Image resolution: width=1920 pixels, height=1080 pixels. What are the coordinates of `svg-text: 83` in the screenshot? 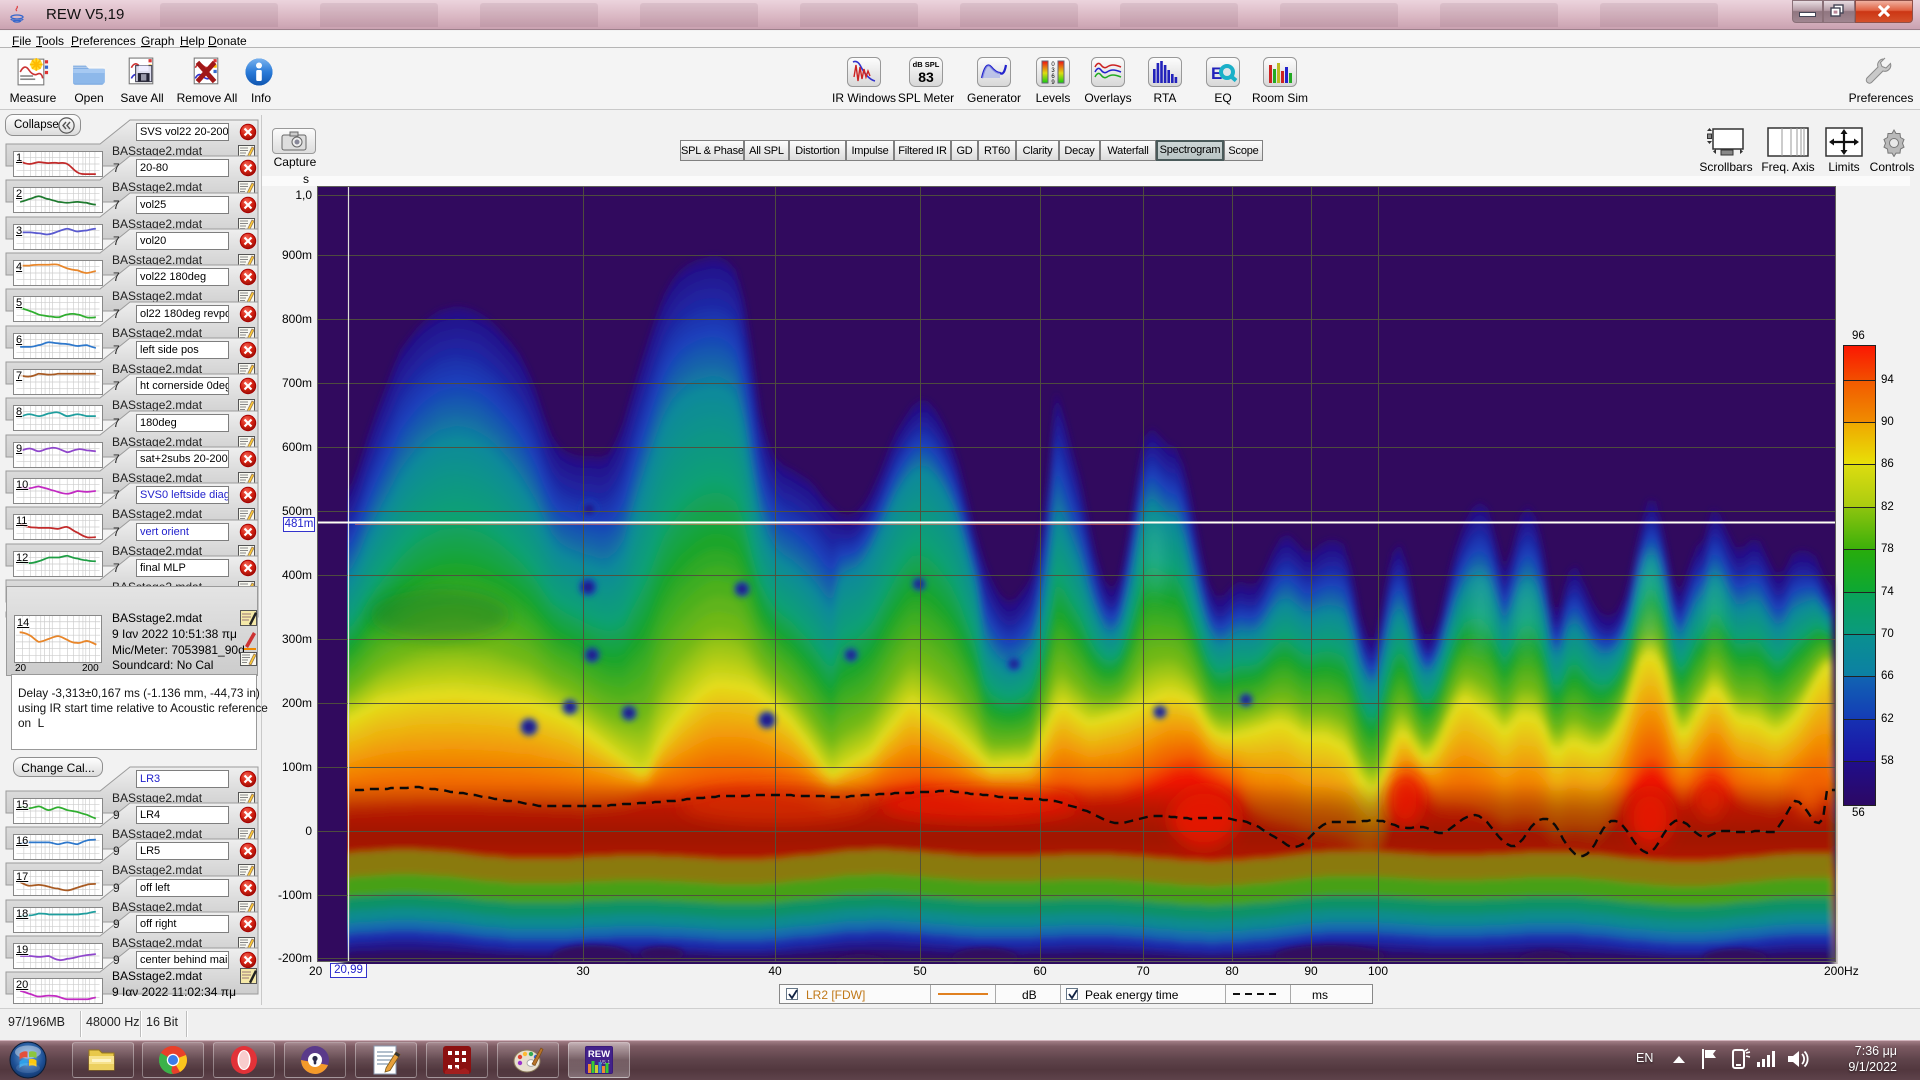 It's located at (926, 77).